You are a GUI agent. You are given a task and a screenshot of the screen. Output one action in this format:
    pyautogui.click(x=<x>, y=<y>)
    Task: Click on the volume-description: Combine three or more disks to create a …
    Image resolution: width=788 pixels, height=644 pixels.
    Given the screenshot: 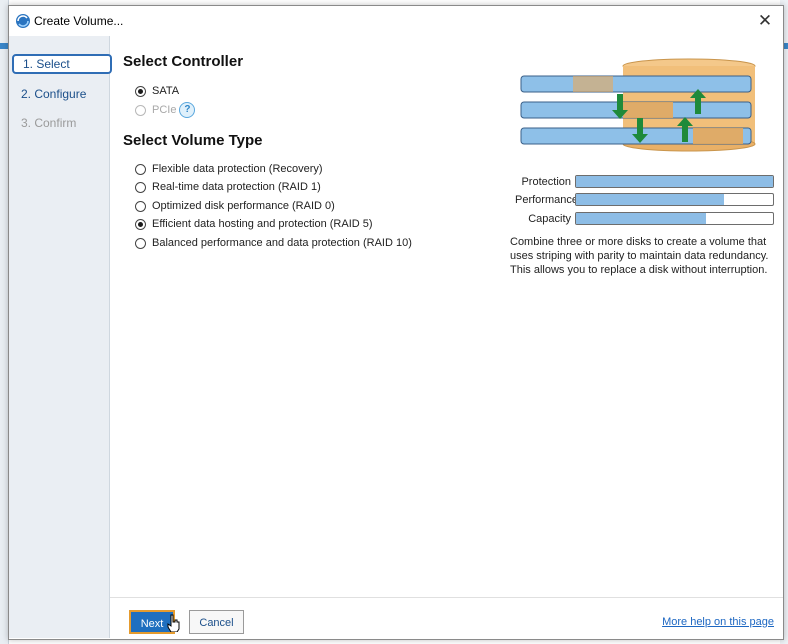 What is the action you would take?
    pyautogui.click(x=639, y=256)
    